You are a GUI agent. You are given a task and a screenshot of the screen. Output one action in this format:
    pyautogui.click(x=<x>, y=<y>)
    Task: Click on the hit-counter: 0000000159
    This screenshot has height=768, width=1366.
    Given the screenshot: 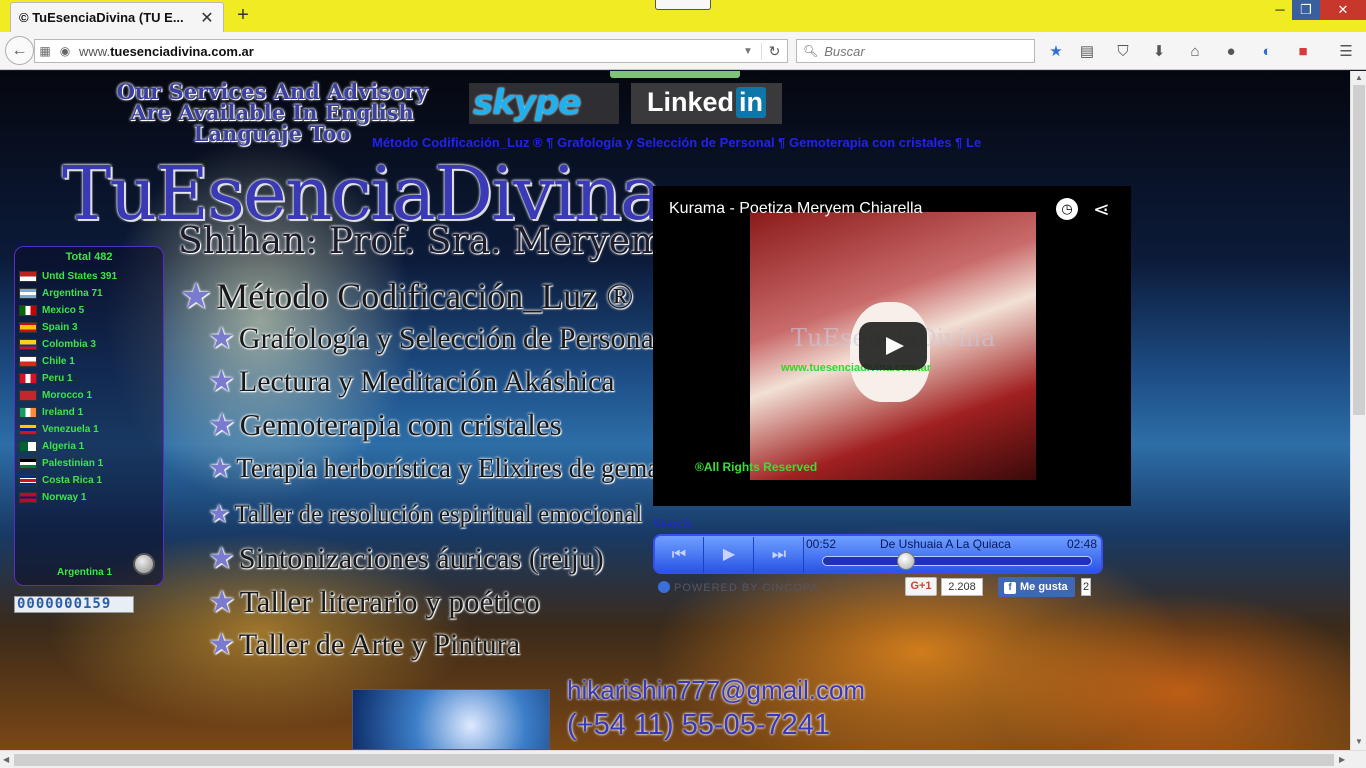 What is the action you would take?
    pyautogui.click(x=74, y=604)
    